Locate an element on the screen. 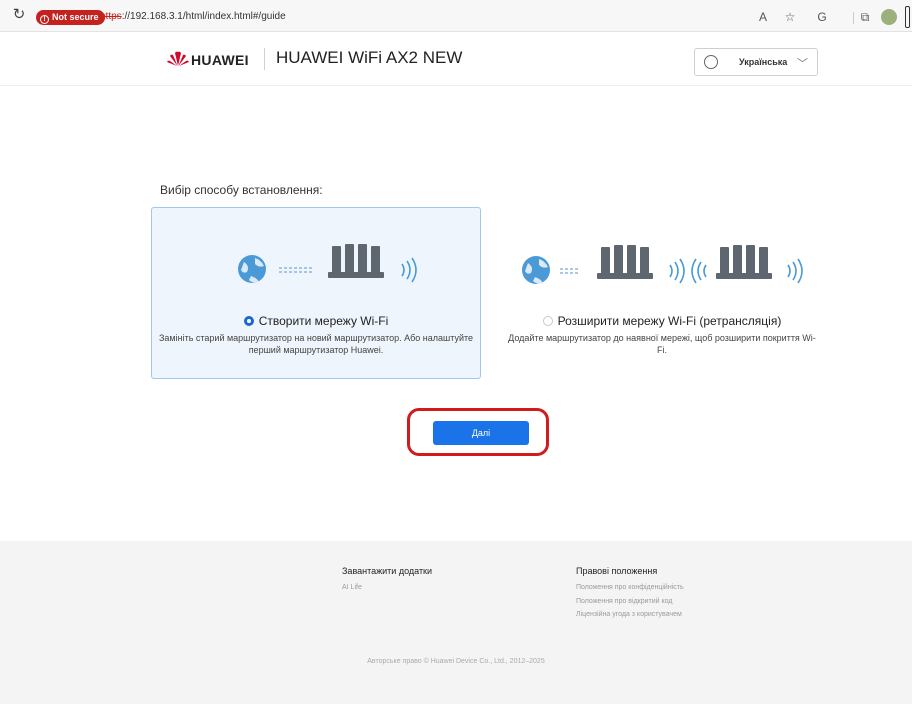  toolbar-divider is located at coordinates (853, 18).